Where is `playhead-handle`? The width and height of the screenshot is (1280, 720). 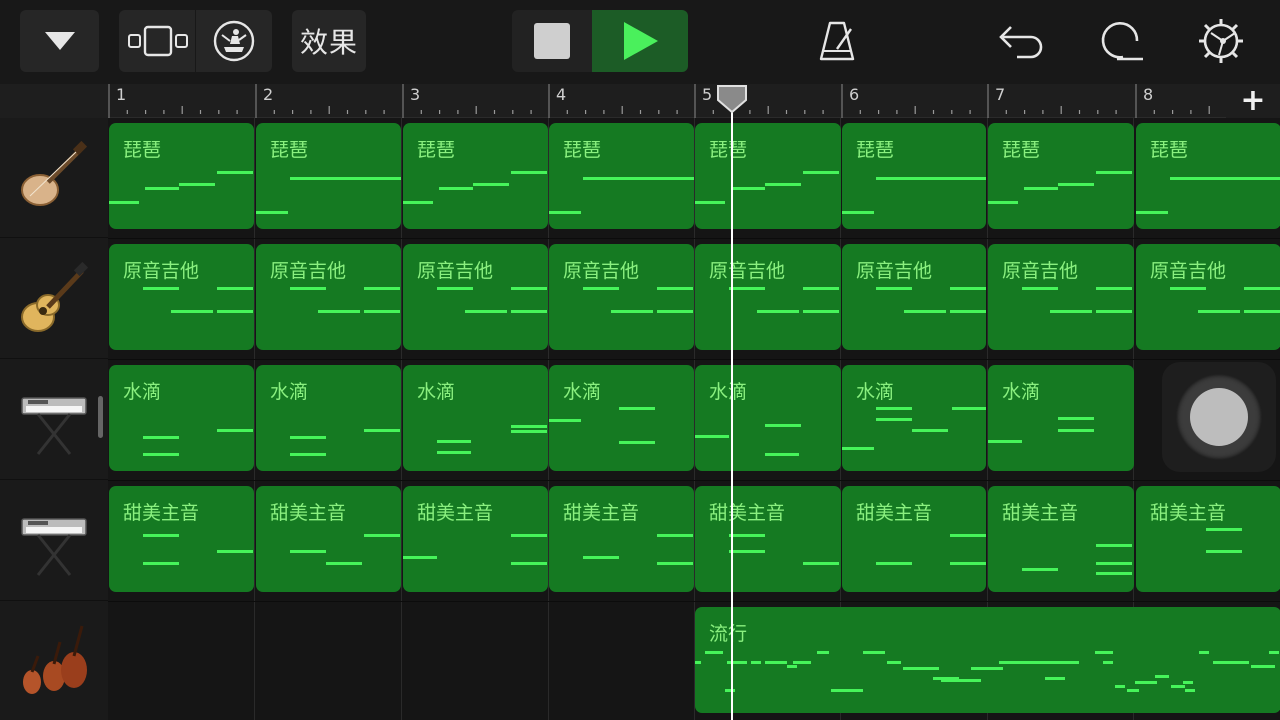
playhead-handle is located at coordinates (732, 99).